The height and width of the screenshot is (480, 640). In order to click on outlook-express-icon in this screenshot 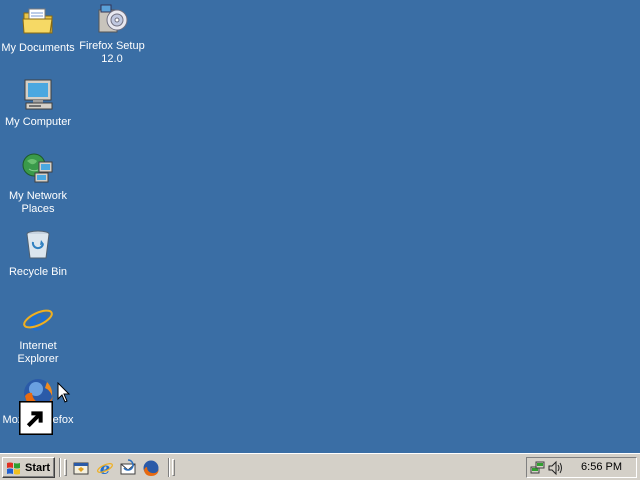, I will do `click(128, 467)`.